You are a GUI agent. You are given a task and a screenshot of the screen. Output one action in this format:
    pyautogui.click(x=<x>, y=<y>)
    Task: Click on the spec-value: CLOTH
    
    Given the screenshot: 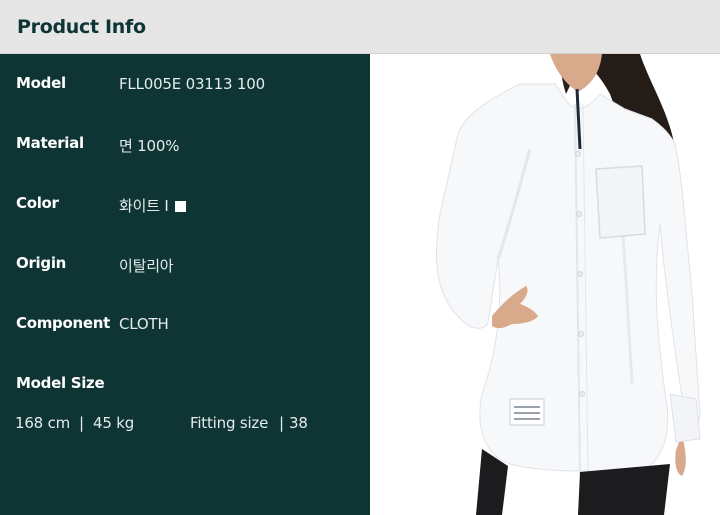 What is the action you would take?
    pyautogui.click(x=144, y=324)
    